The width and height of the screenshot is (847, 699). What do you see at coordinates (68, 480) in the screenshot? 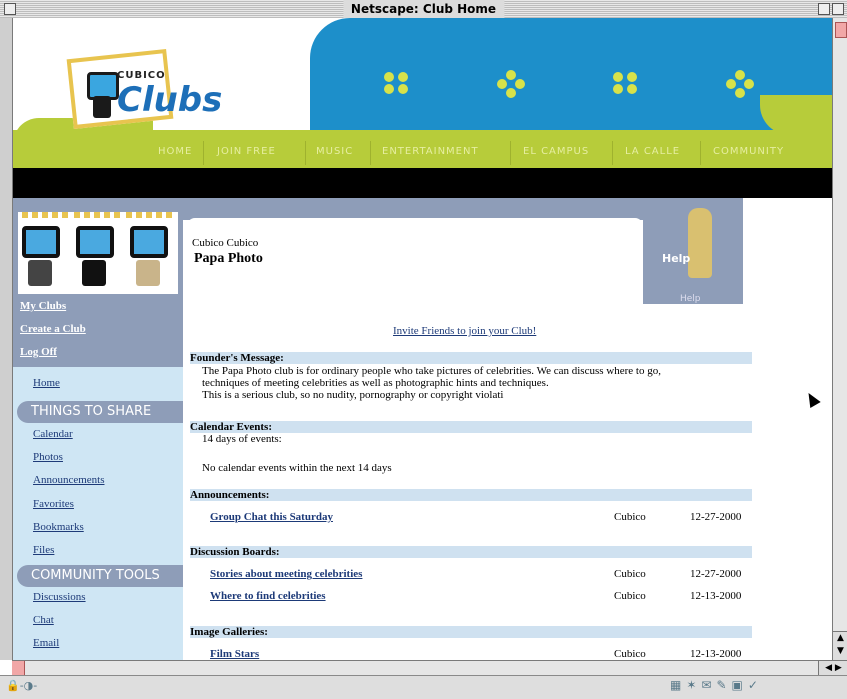
I see `link-announcements: Announcements` at bounding box center [68, 480].